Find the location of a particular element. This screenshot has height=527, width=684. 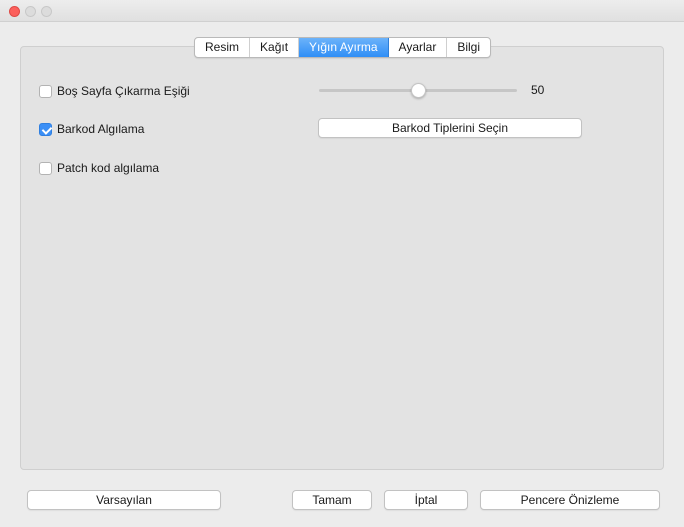

tab-bar: Resim Kağıt Yığın Ayırma Ayarlar Bilgi is located at coordinates (343, 47).